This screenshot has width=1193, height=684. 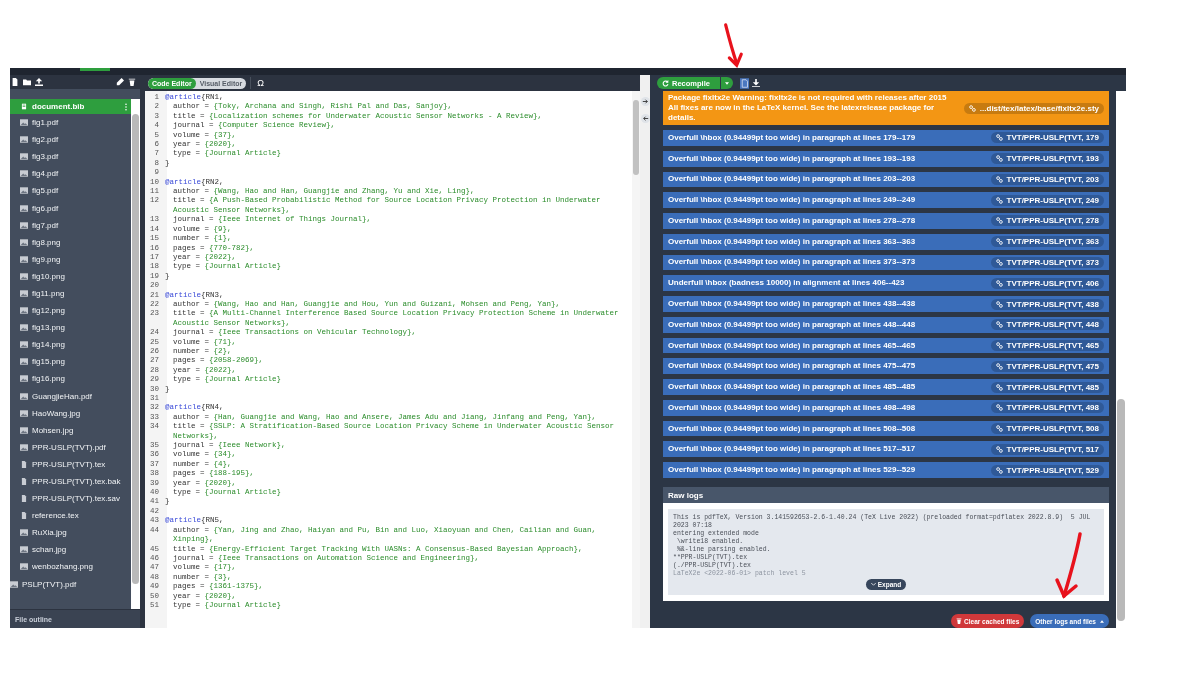 I want to click on arrow-right-icon, so click(x=645, y=101).